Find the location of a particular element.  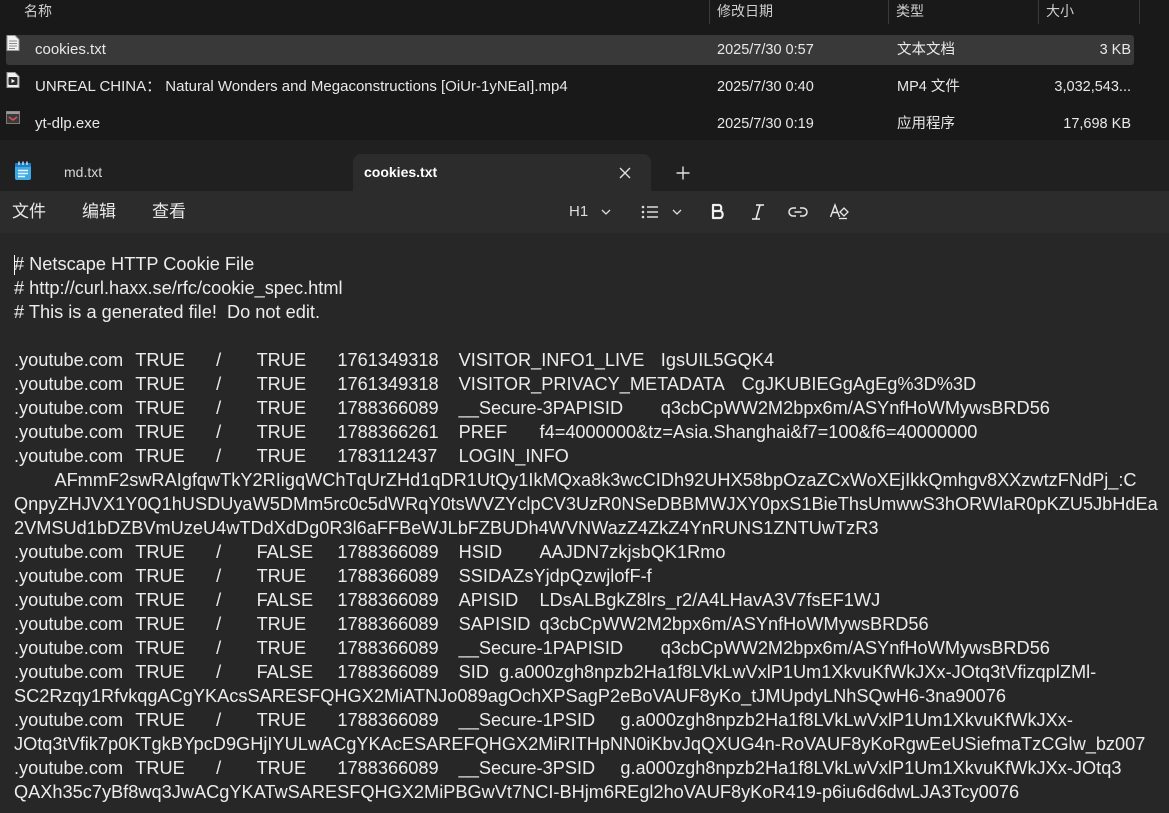

plus-icon is located at coordinates (683, 173).